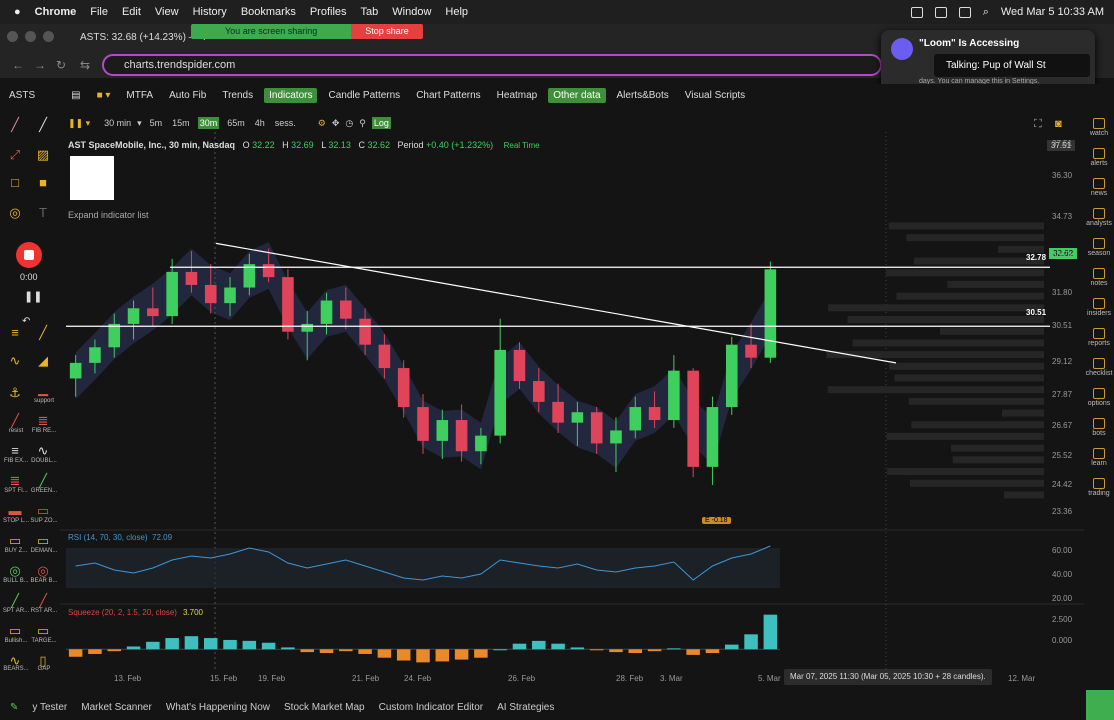 This screenshot has width=1114, height=720. Describe the element at coordinates (43, 571) in the screenshot. I see `bear-b-tool-icon: ◎` at that location.